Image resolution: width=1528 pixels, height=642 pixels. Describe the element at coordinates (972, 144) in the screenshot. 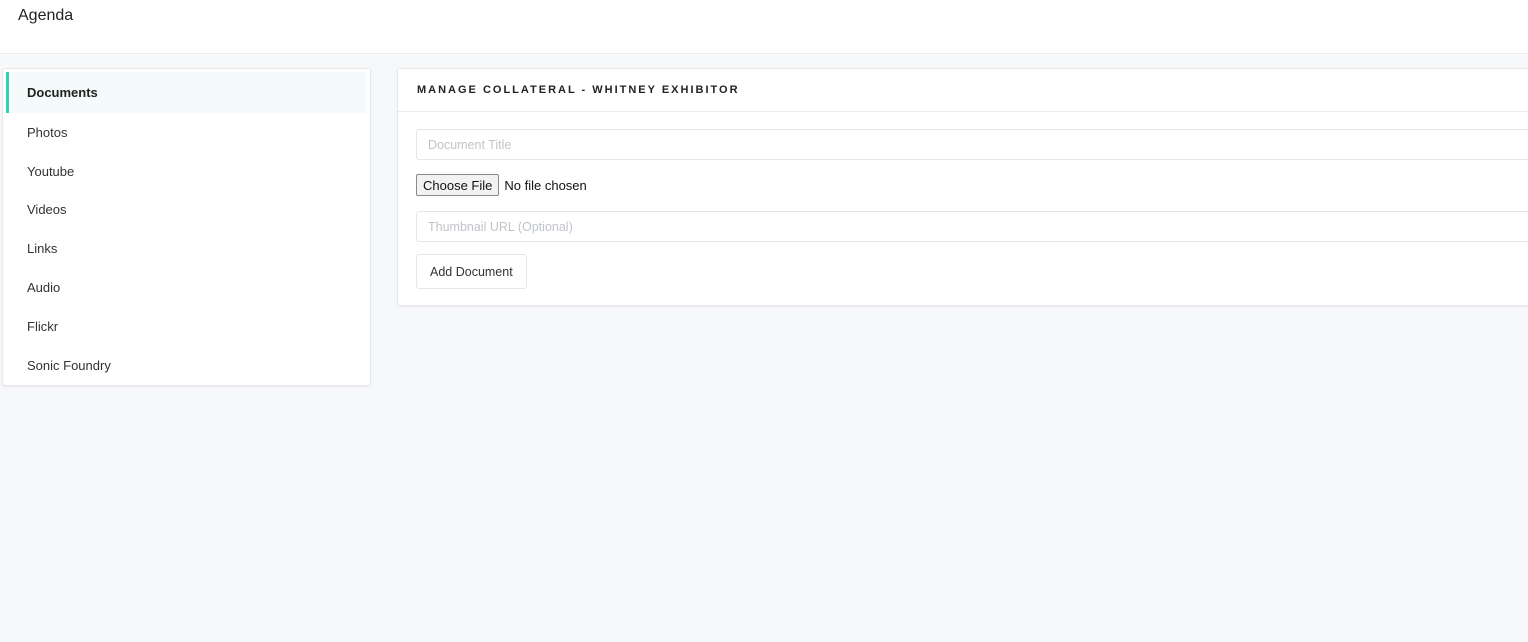

I see `document-title-input` at that location.